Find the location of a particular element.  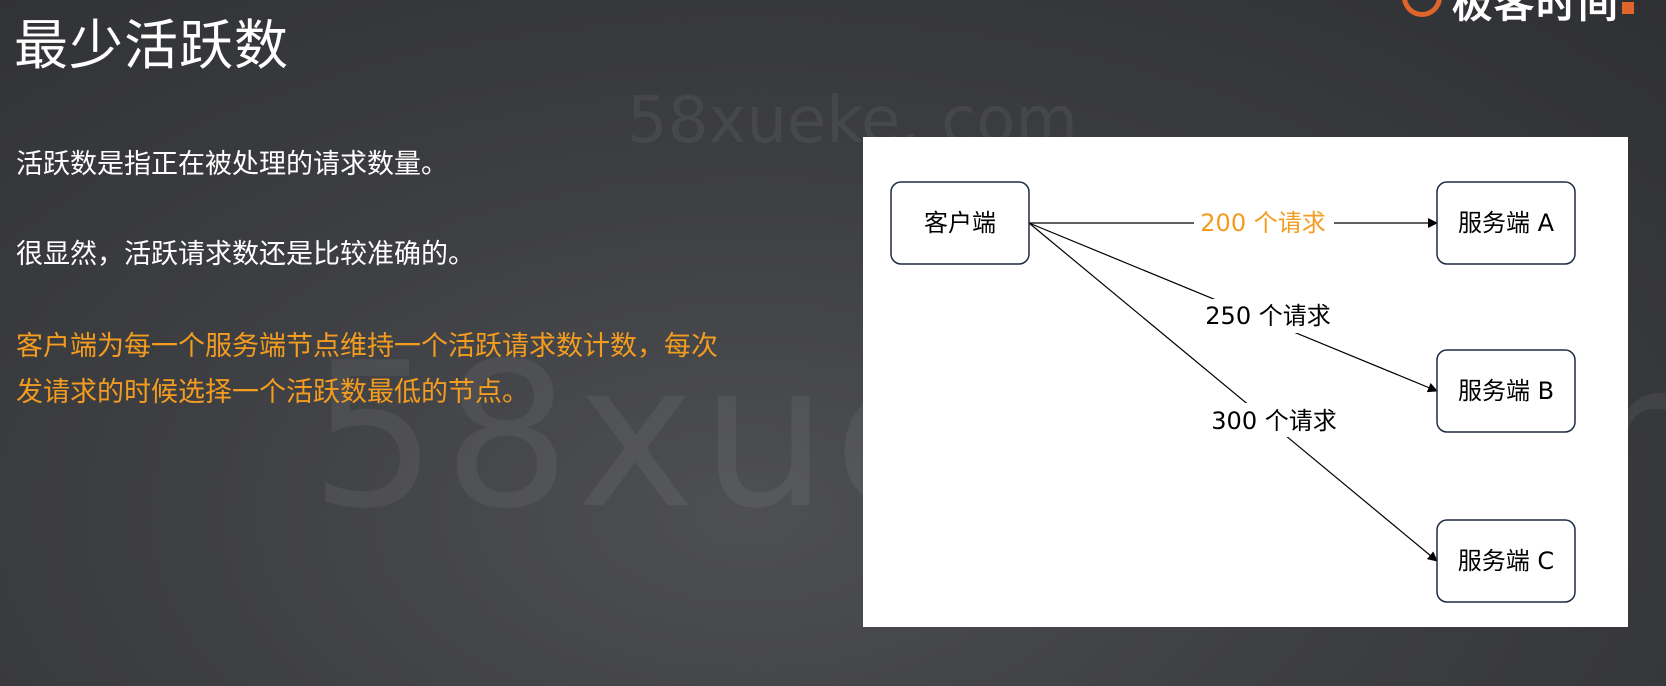

logo-badge-icon is located at coordinates (1628, 8).